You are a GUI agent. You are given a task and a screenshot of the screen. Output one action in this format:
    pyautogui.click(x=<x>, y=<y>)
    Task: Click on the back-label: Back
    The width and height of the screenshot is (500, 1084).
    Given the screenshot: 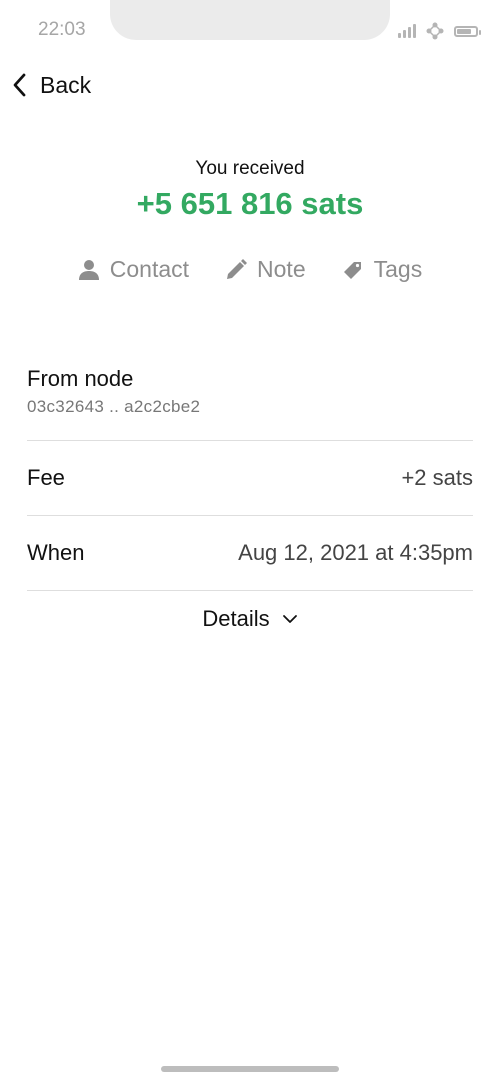 What is the action you would take?
    pyautogui.click(x=66, y=84)
    